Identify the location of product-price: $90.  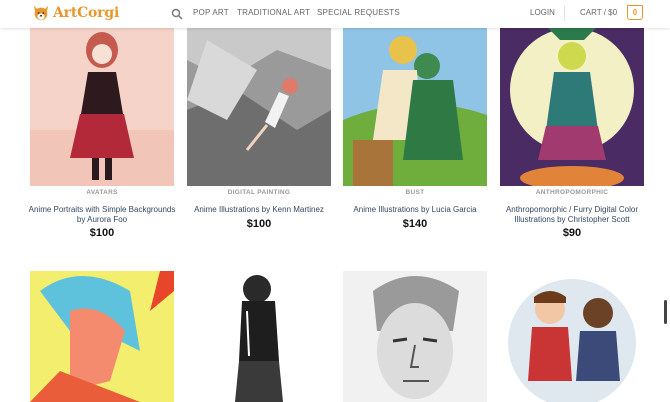
(572, 233).